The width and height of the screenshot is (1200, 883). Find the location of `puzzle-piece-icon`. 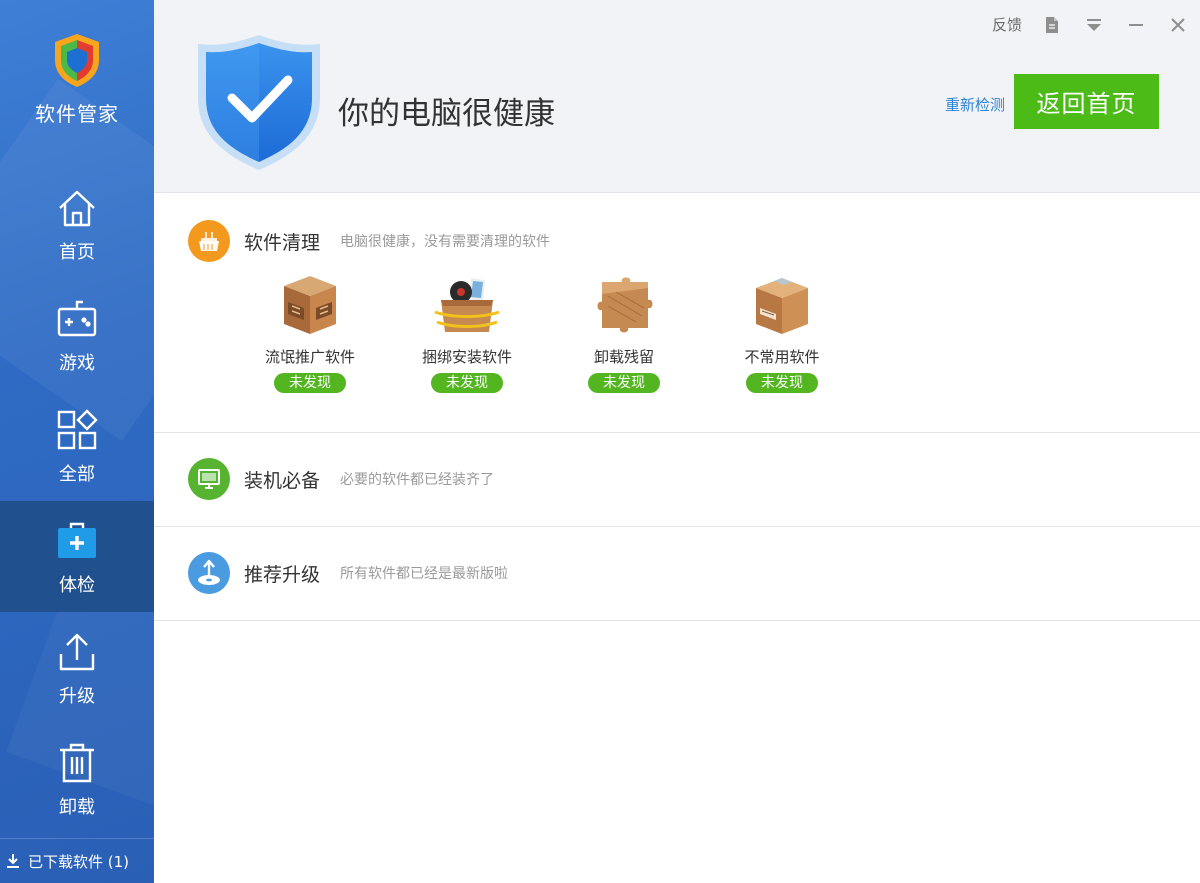

puzzle-piece-icon is located at coordinates (625, 305).